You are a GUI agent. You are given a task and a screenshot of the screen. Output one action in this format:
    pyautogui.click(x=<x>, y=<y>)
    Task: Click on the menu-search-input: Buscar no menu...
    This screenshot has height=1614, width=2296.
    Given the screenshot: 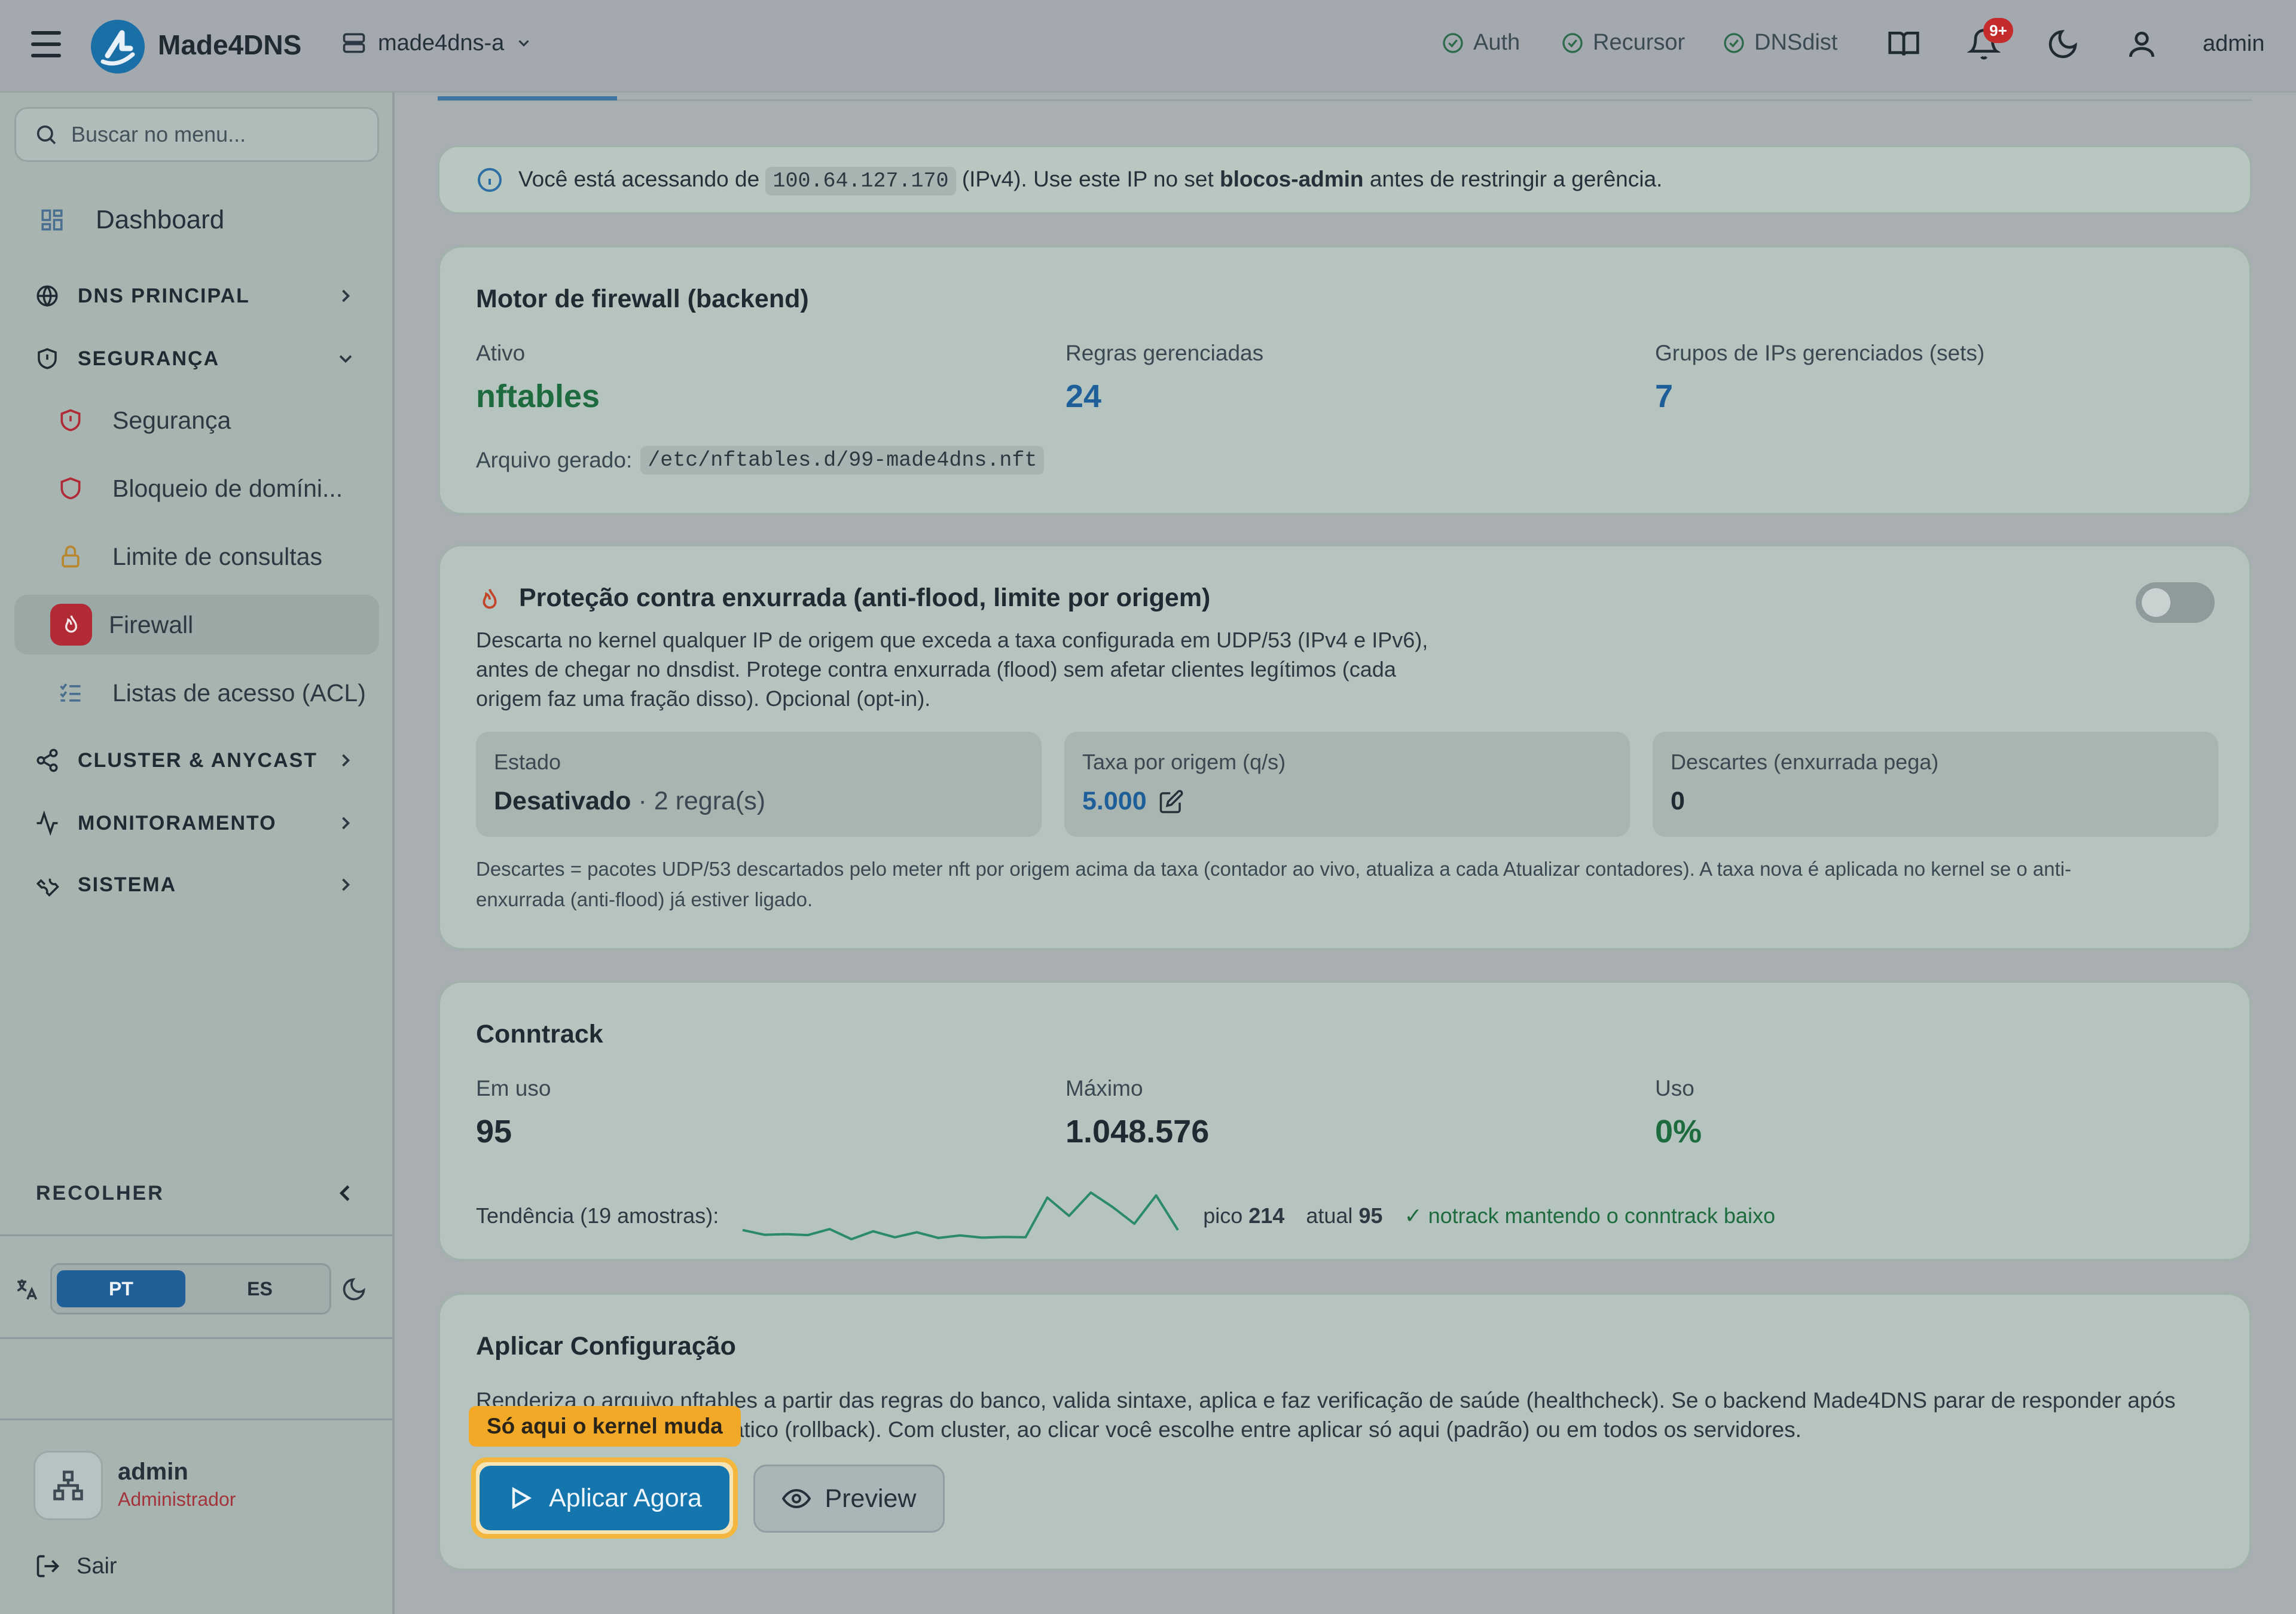 What is the action you would take?
    pyautogui.click(x=196, y=134)
    